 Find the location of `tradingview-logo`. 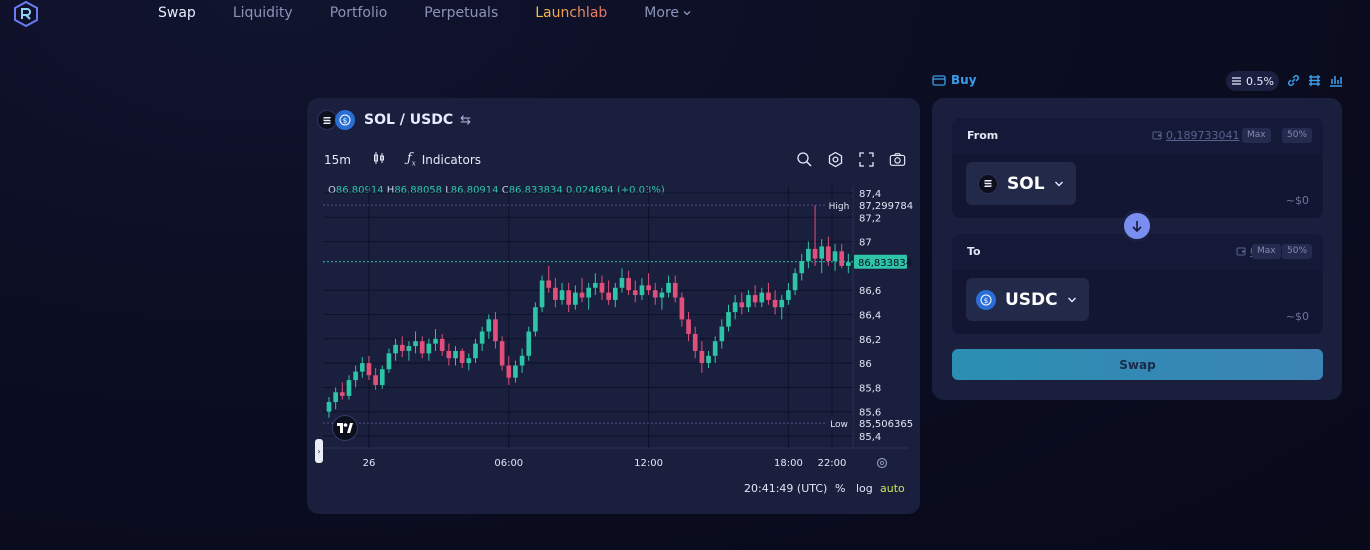

tradingview-logo is located at coordinates (345, 428).